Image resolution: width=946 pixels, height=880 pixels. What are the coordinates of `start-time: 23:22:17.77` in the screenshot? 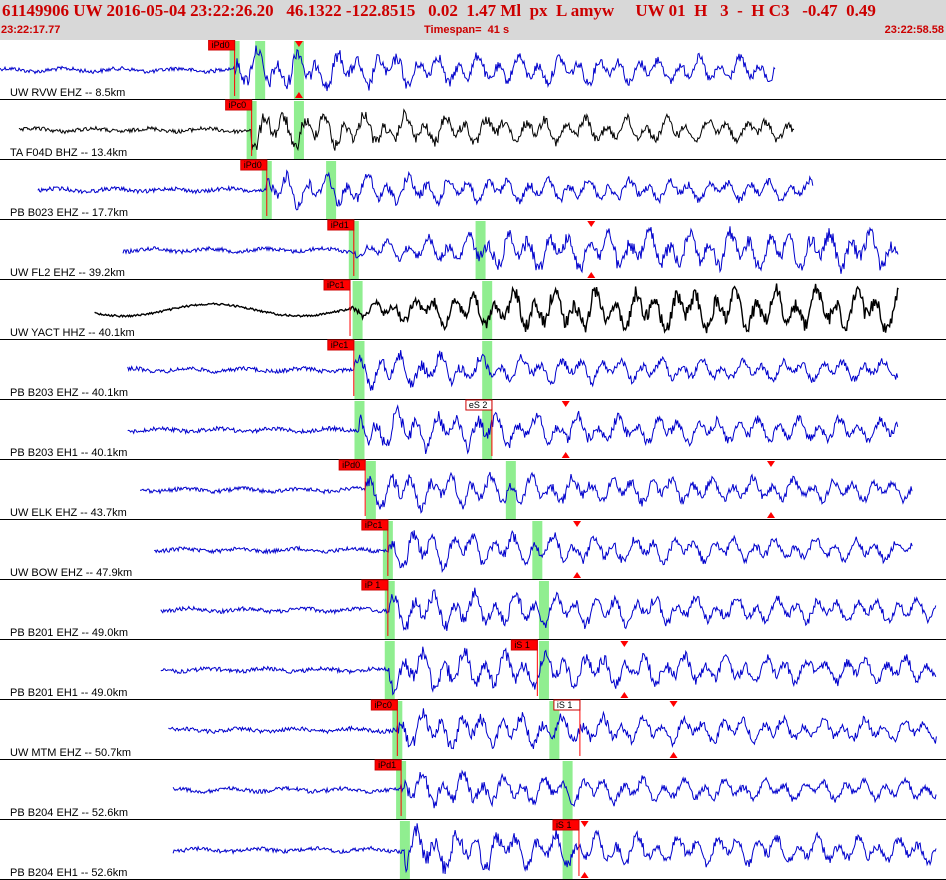 It's located at (31, 30).